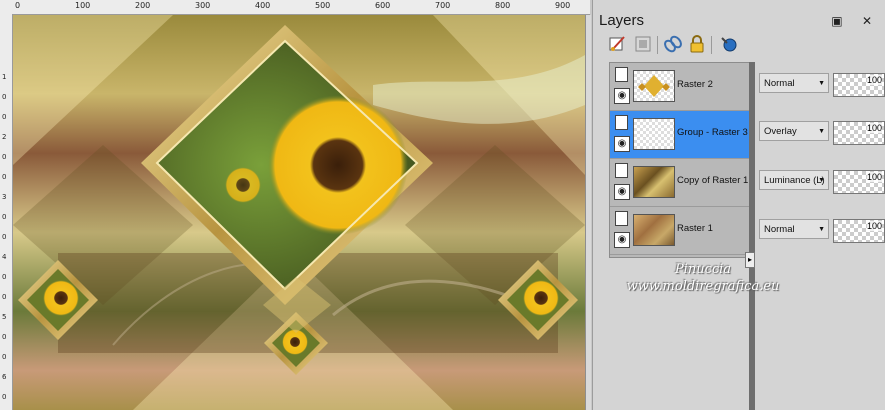 The width and height of the screenshot is (885, 410). Describe the element at coordinates (83, 5) in the screenshot. I see `ruler-tick-label: 100` at that location.